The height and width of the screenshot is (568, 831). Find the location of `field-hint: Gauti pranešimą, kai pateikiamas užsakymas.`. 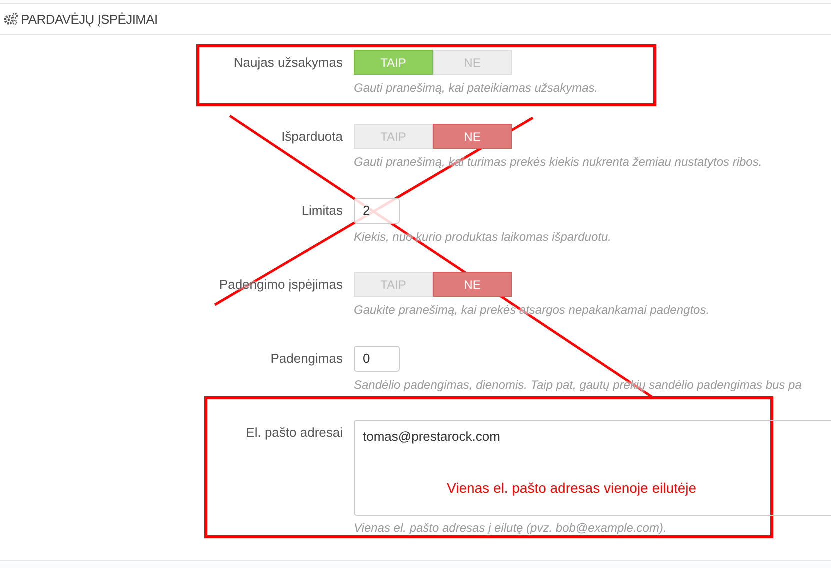

field-hint: Gauti pranešimą, kai pateikiamas užsakymas. is located at coordinates (477, 88).